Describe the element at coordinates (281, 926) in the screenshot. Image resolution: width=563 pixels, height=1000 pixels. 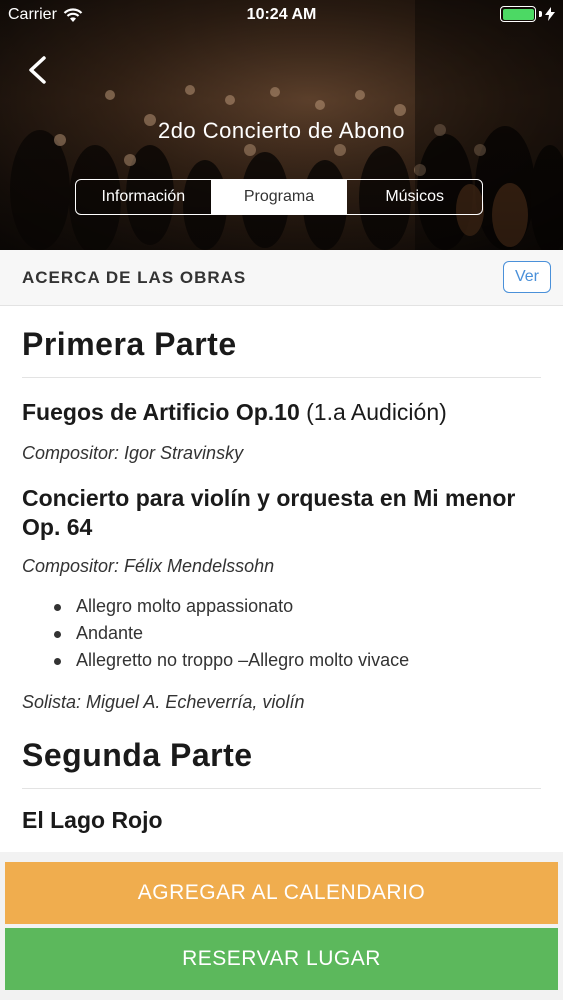
I see `action-bar: AGREGAR AL CALENDARIO RESERVAR LUGAR` at that location.